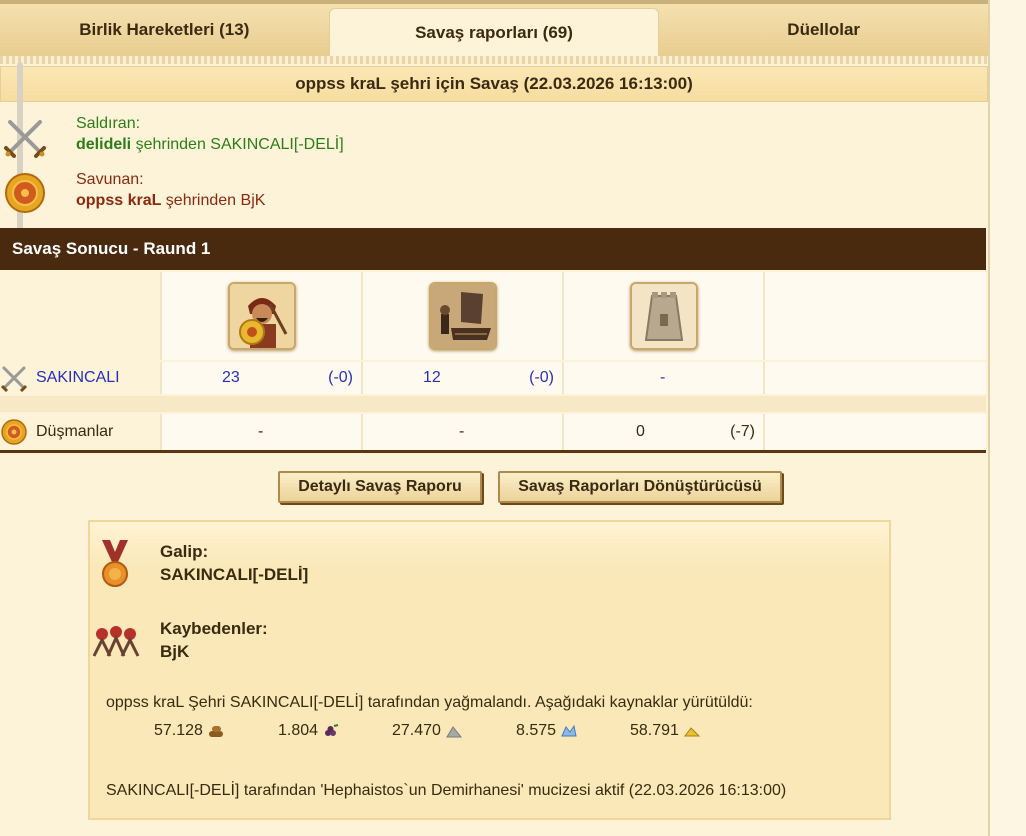  I want to click on unit3-loss: (-7), so click(742, 431).